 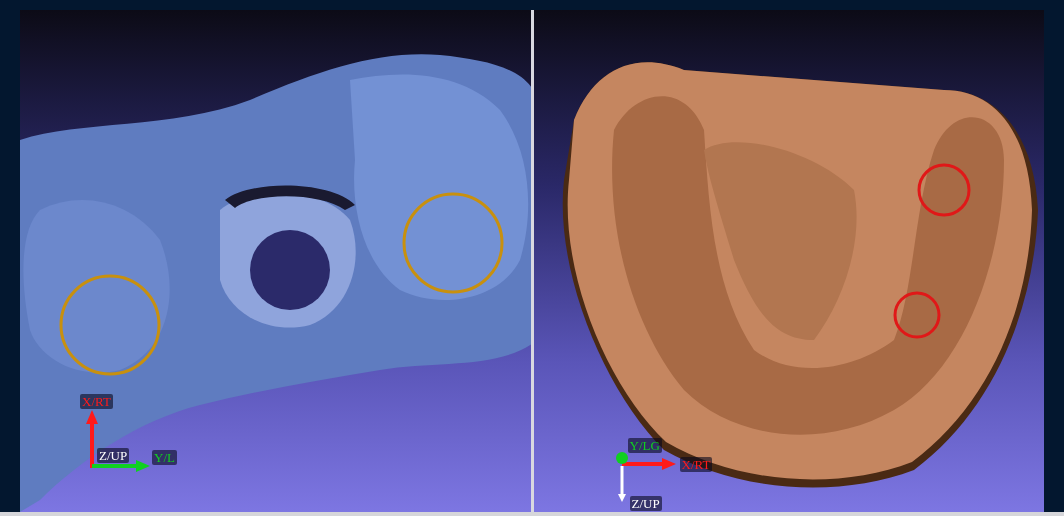 What do you see at coordinates (164, 457) in the screenshot?
I see `axis-label: Y/L` at bounding box center [164, 457].